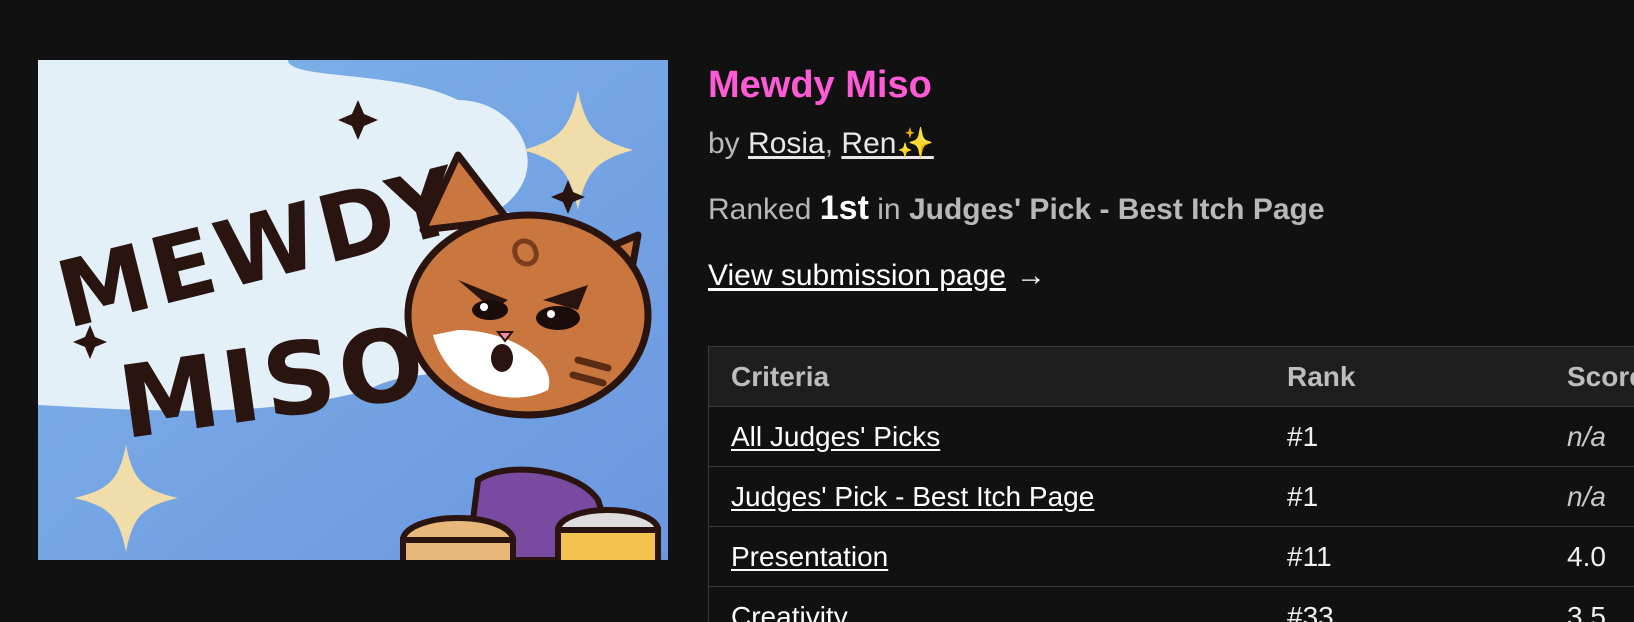 Image resolution: width=1634 pixels, height=622 pixels. Describe the element at coordinates (857, 275) in the screenshot. I see `view-submission-link: View submission page` at that location.